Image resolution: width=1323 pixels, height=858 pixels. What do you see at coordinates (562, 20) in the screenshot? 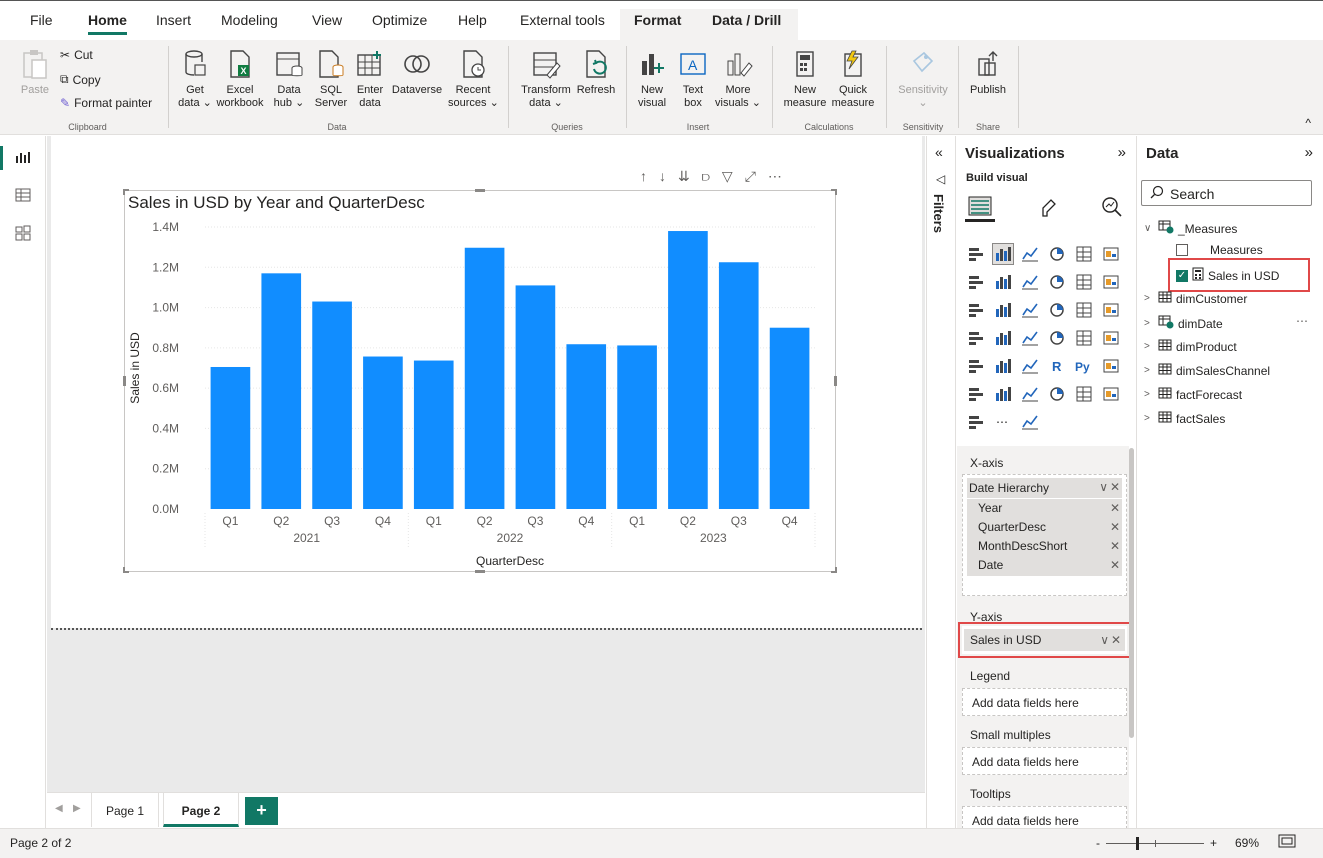
I see `tab-external-tools: External tools` at bounding box center [562, 20].